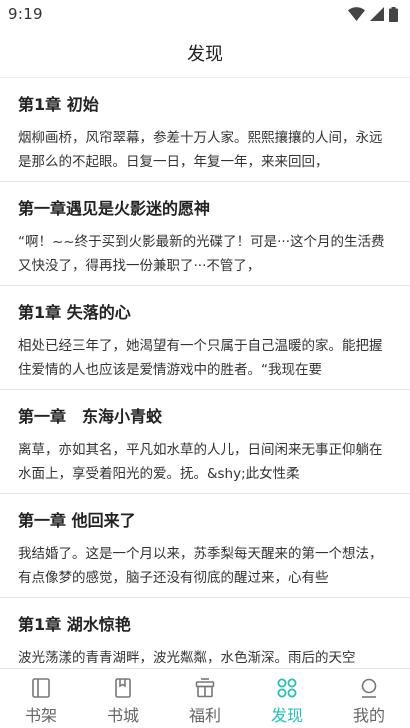 Image resolution: width=410 pixels, height=728 pixels. What do you see at coordinates (114, 208) in the screenshot?
I see `article-title: 第一章遇见是火影迷的愿神` at bounding box center [114, 208].